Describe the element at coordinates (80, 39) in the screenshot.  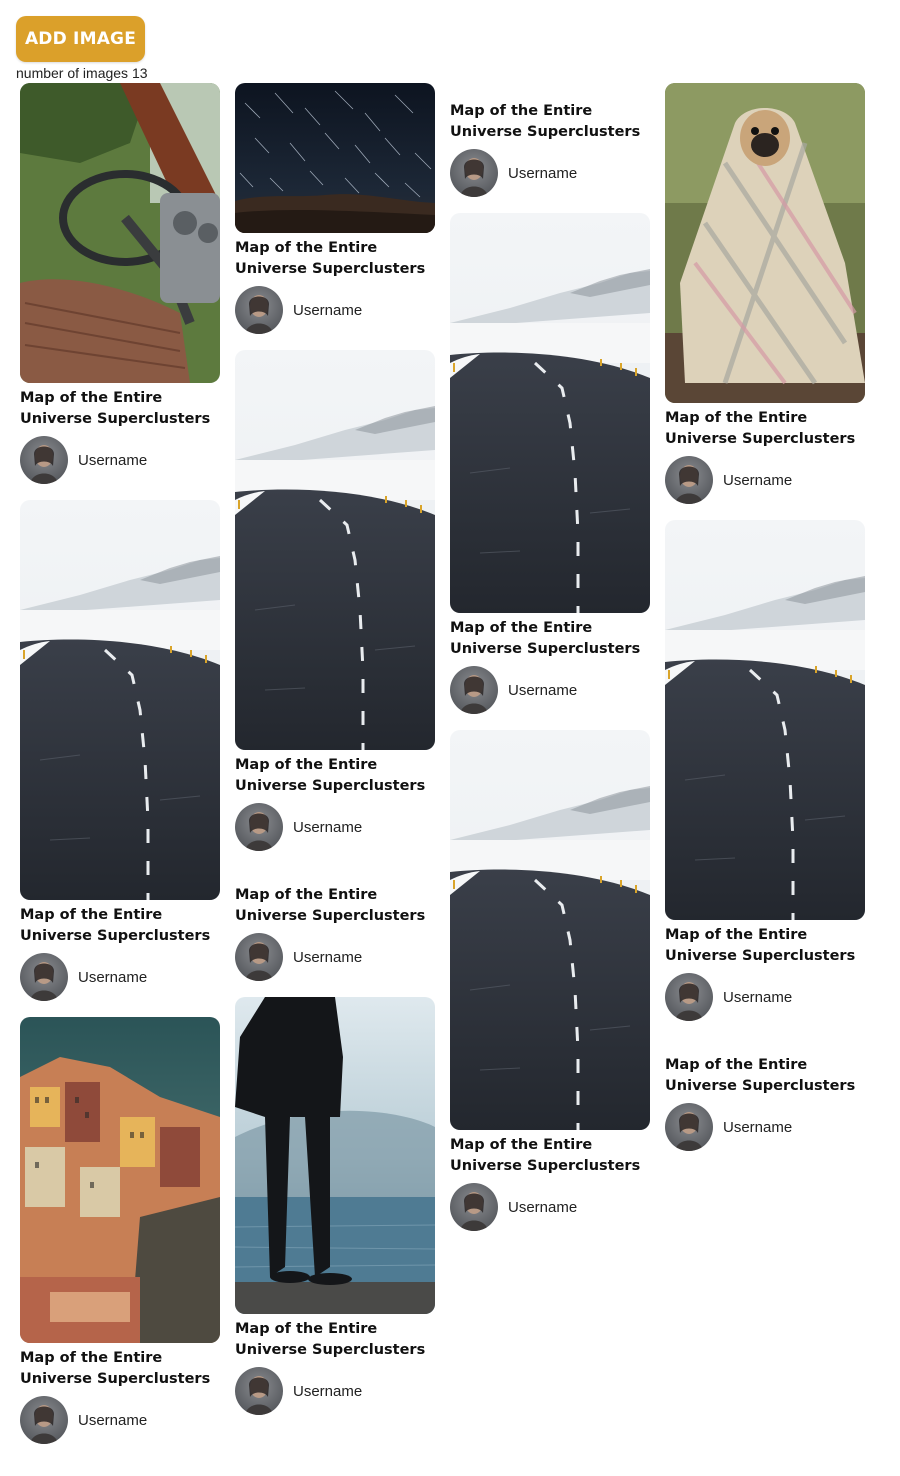
I see `add-image-button: ADD IMAGE` at that location.